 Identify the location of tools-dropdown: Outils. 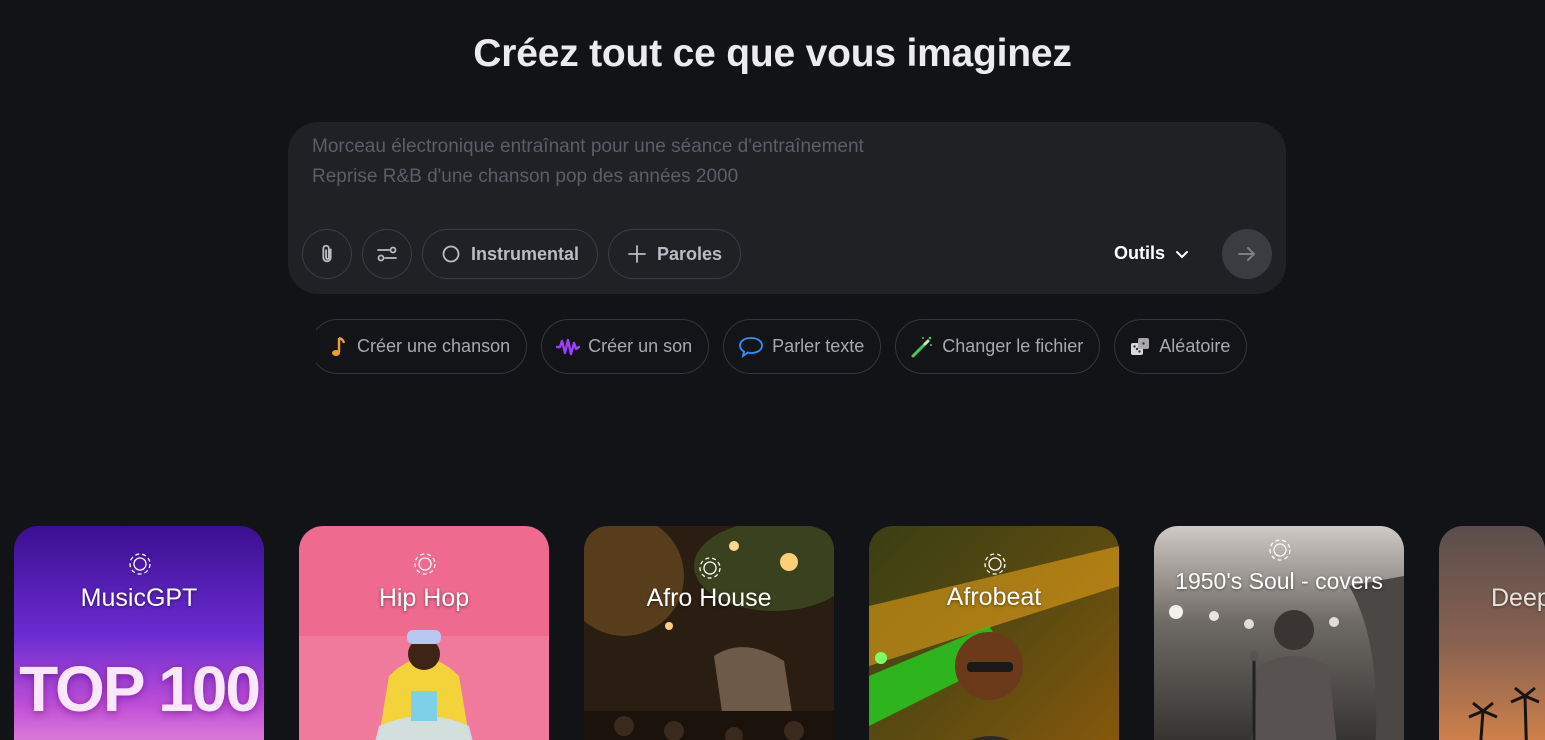
(1151, 253).